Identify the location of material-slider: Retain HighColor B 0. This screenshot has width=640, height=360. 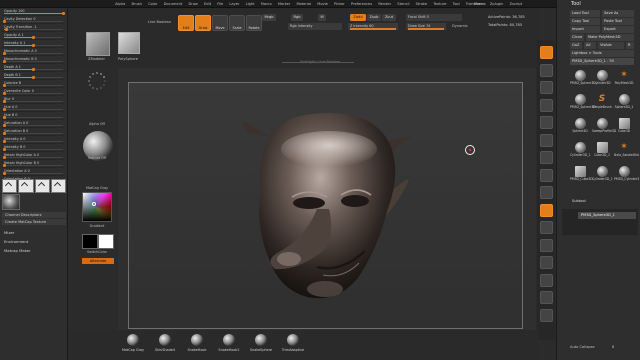
(33, 164).